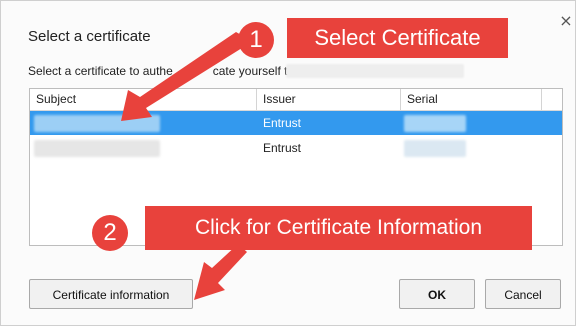 Image resolution: width=576 pixels, height=326 pixels. What do you see at coordinates (437, 294) in the screenshot?
I see `ok-button: OK` at bounding box center [437, 294].